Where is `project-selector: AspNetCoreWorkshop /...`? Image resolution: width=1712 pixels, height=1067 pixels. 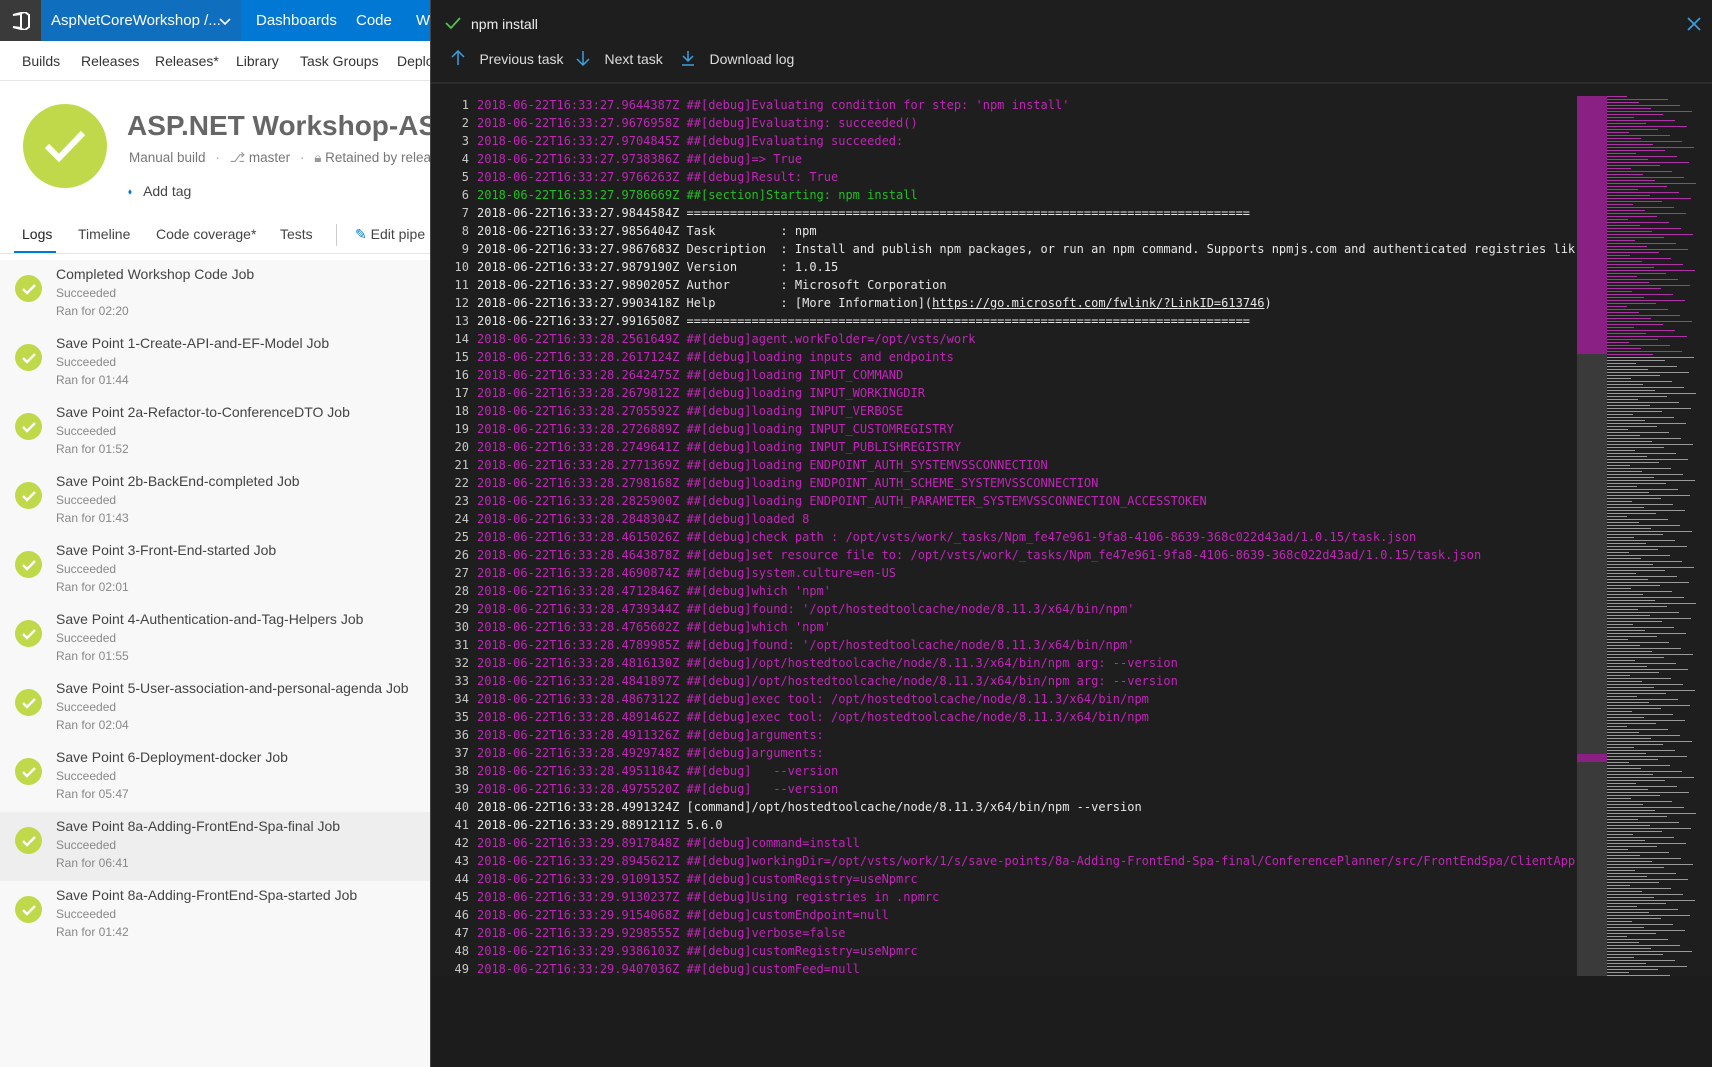 project-selector: AspNetCoreWorkshop /... is located at coordinates (141, 20).